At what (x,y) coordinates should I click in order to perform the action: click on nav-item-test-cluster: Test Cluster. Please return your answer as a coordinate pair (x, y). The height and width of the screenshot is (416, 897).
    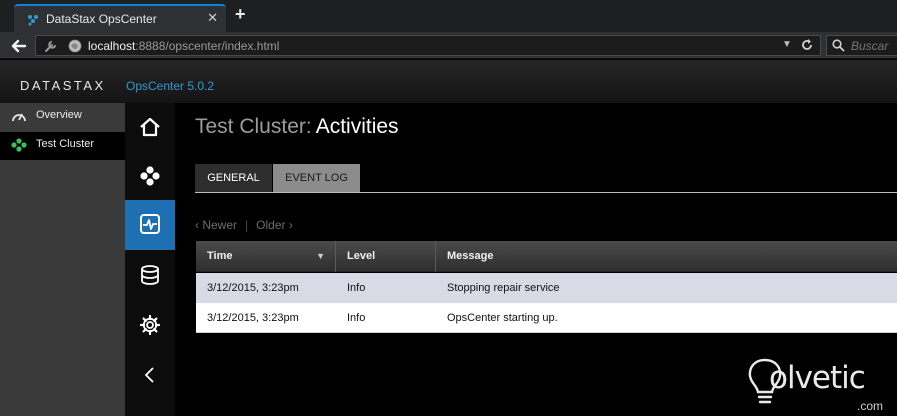
    Looking at the image, I should click on (62, 146).